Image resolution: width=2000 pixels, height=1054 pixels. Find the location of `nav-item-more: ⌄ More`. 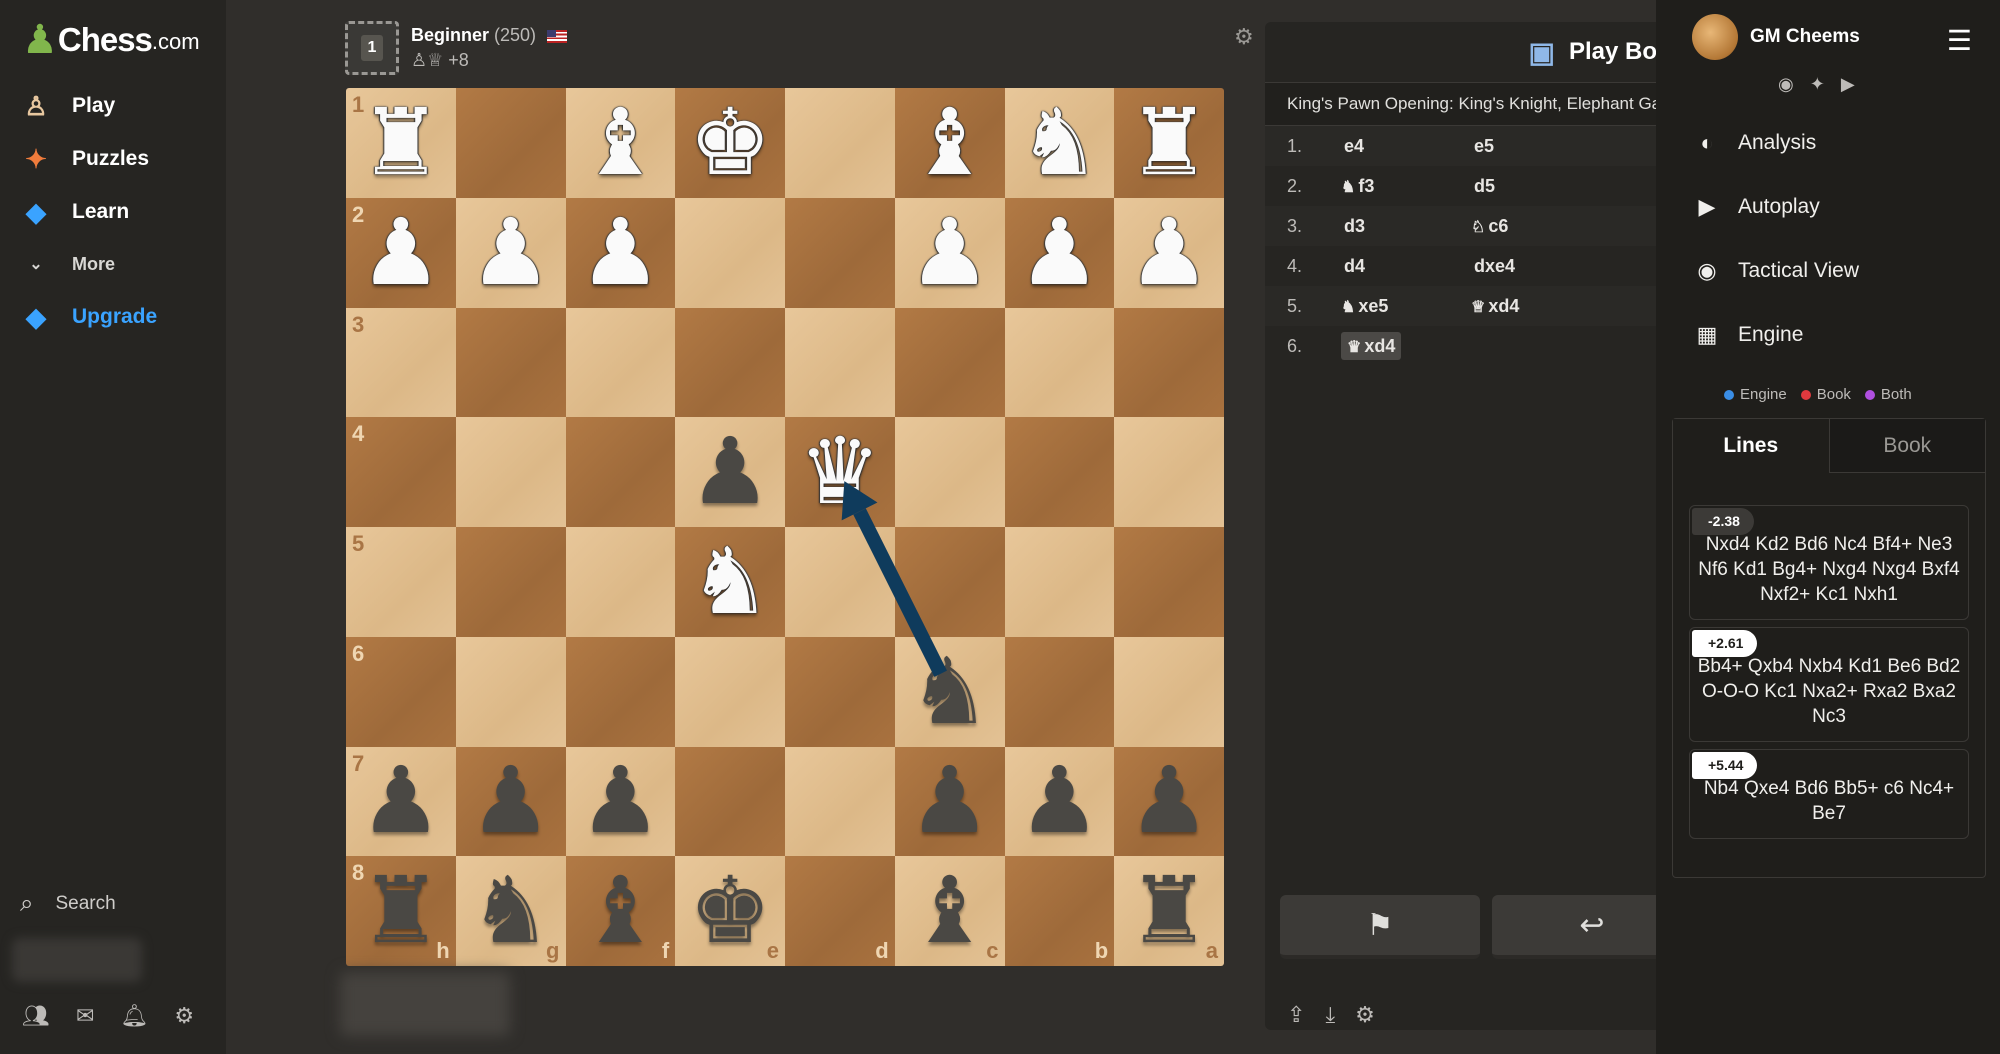

nav-item-more: ⌄ More is located at coordinates (67, 264).